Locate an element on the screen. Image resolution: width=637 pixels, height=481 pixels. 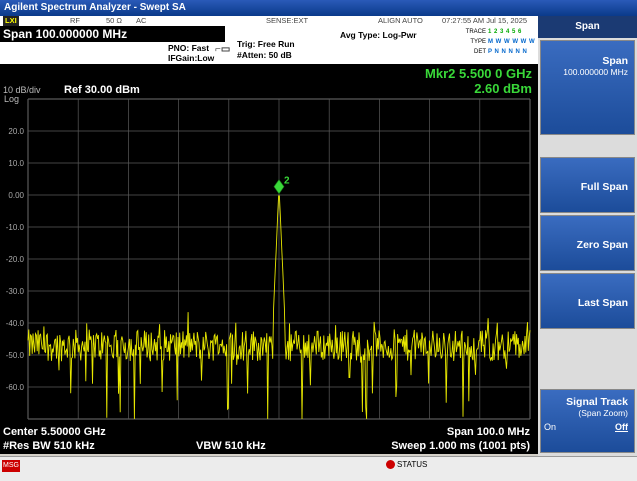
window-title: Agilent Spectrum Analyzer - Swept SA is located at coordinates (318, 8).